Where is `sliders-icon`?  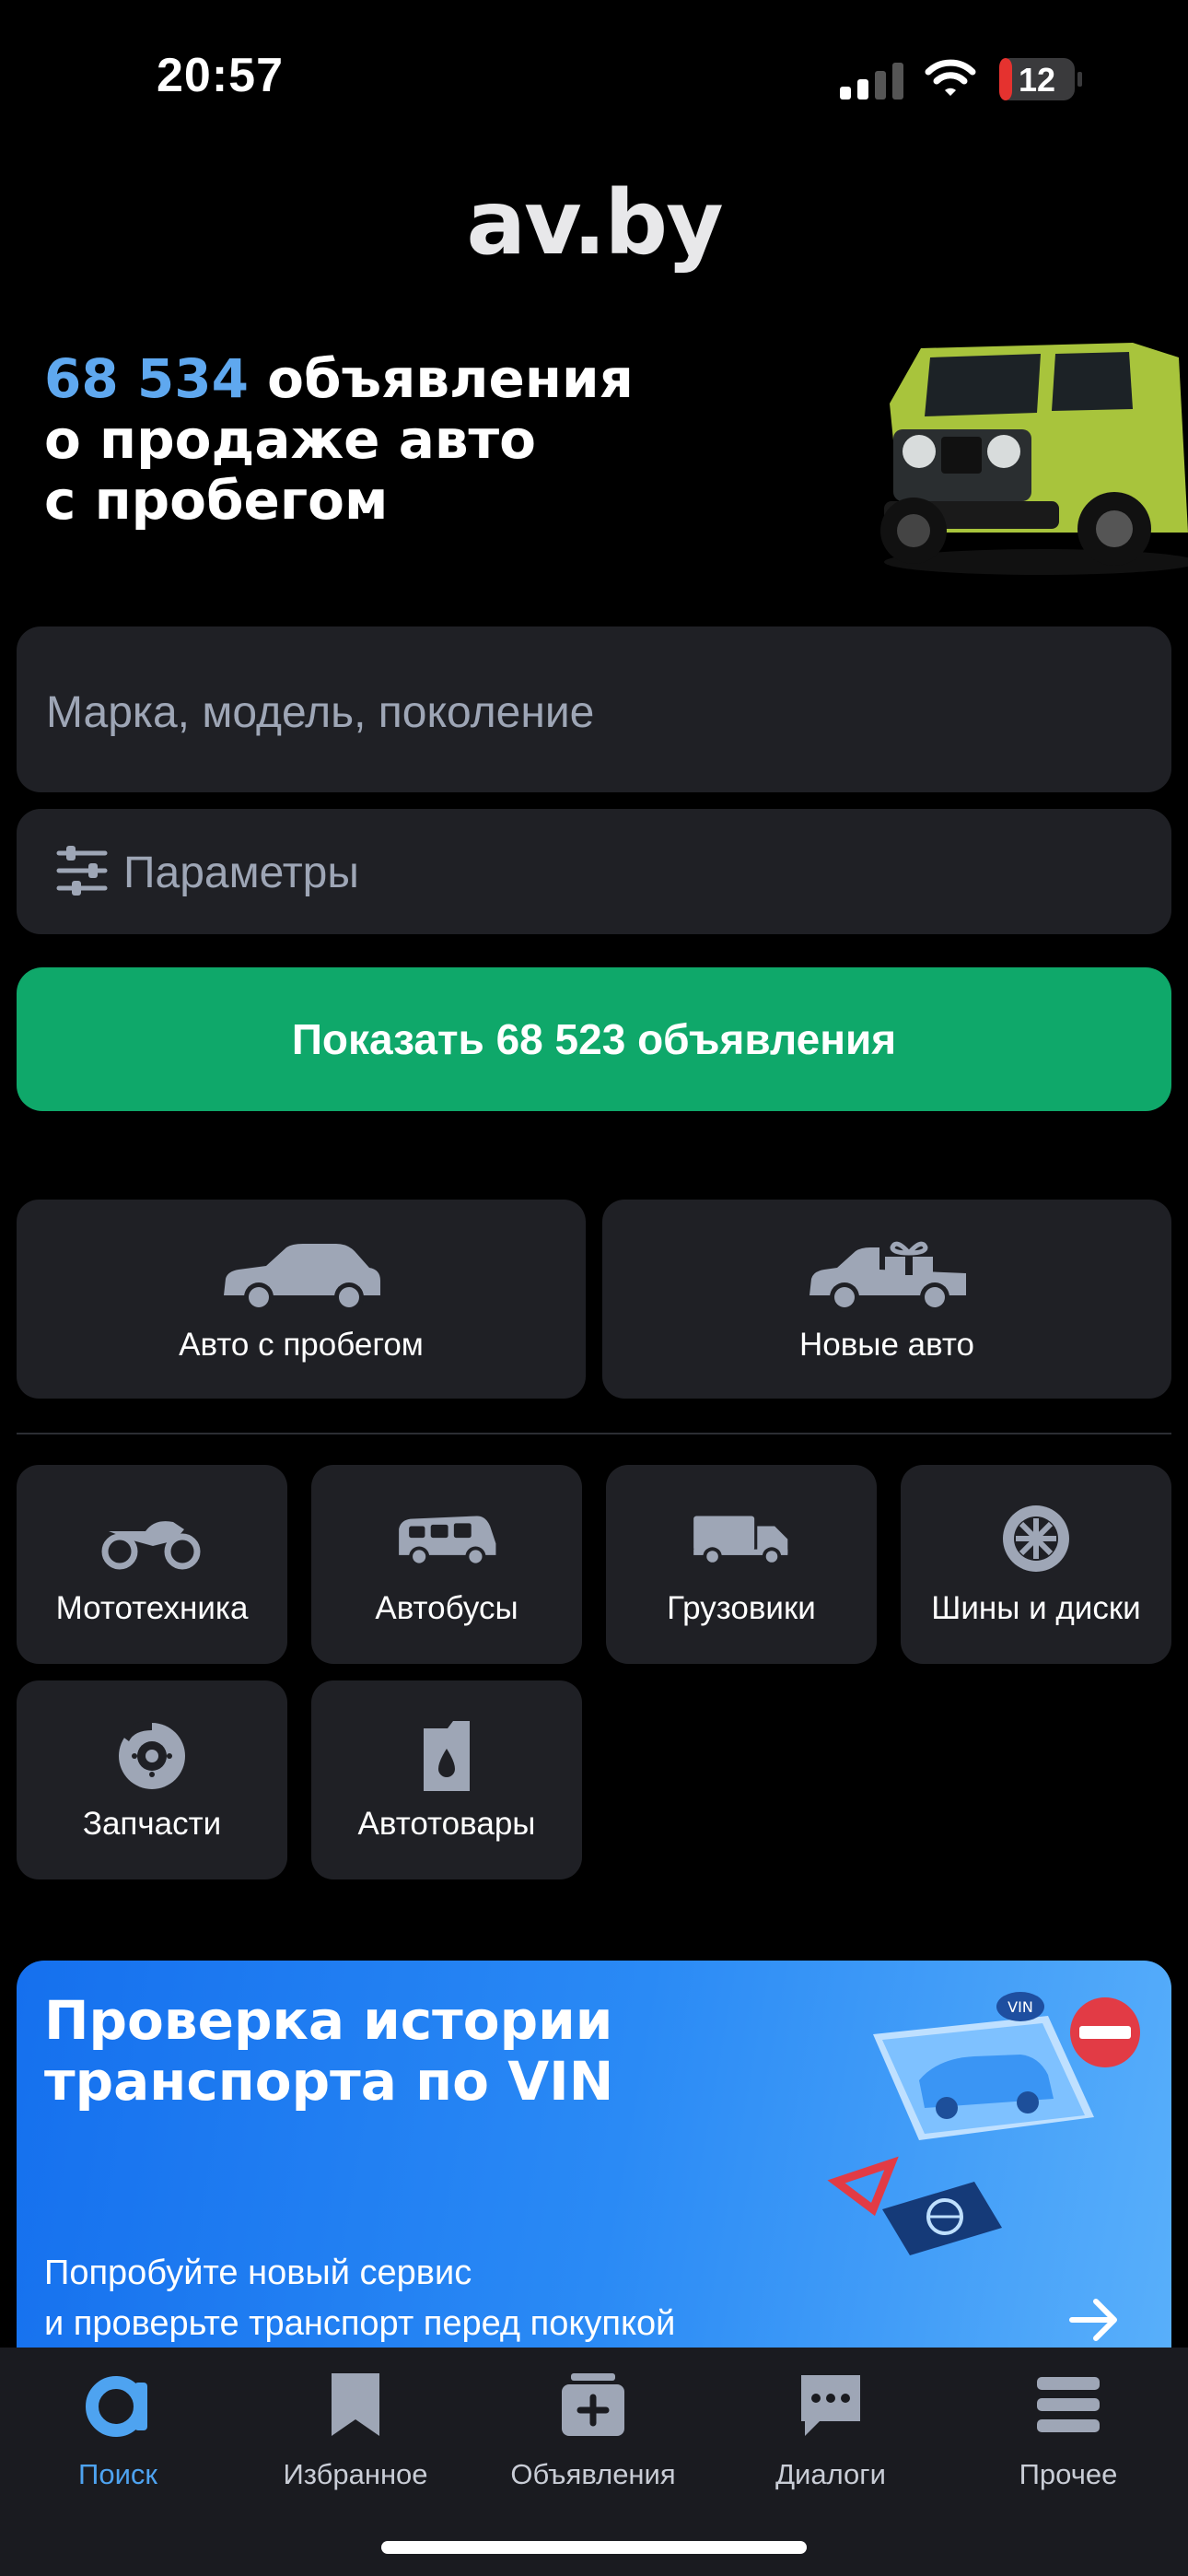 sliders-icon is located at coordinates (82, 871).